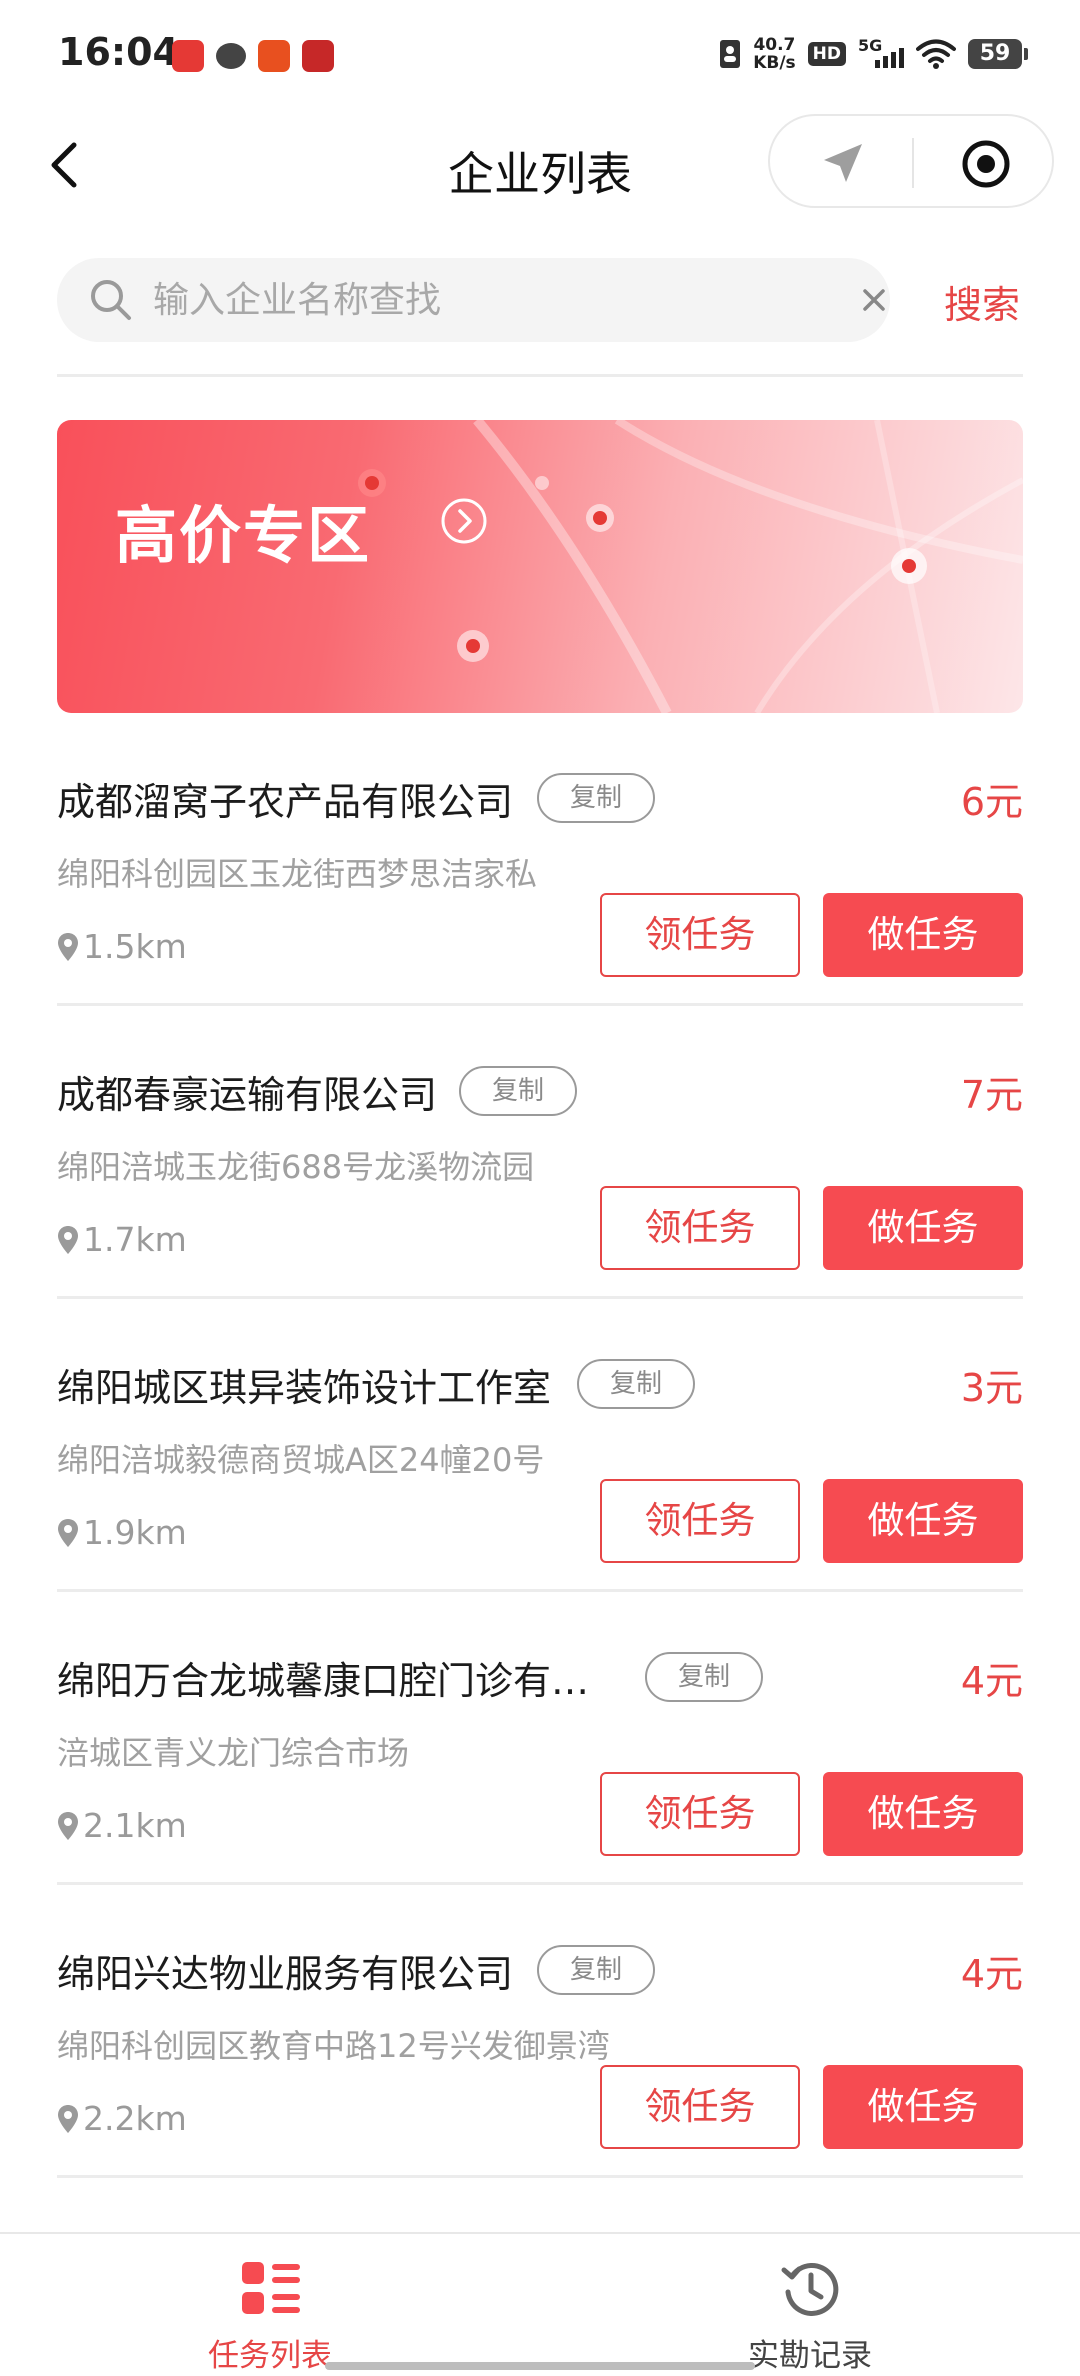 The width and height of the screenshot is (1080, 2376). I want to click on shopping-app-icon, so click(274, 56).